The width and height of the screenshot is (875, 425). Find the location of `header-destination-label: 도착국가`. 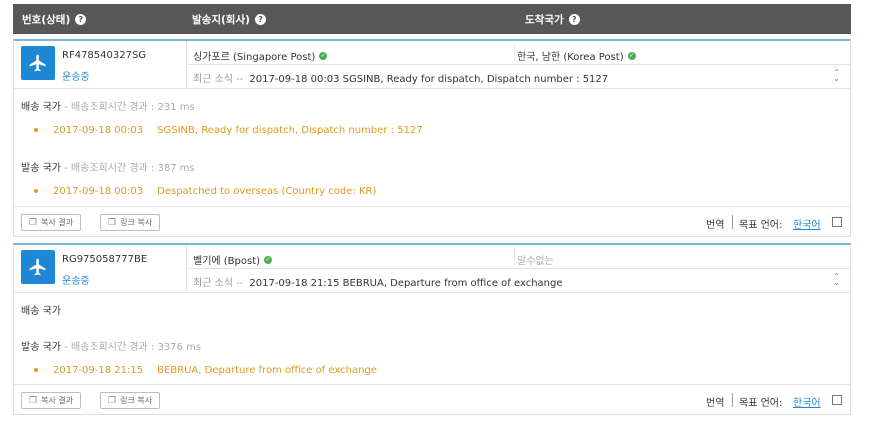

header-destination-label: 도착국가 is located at coordinates (544, 20).